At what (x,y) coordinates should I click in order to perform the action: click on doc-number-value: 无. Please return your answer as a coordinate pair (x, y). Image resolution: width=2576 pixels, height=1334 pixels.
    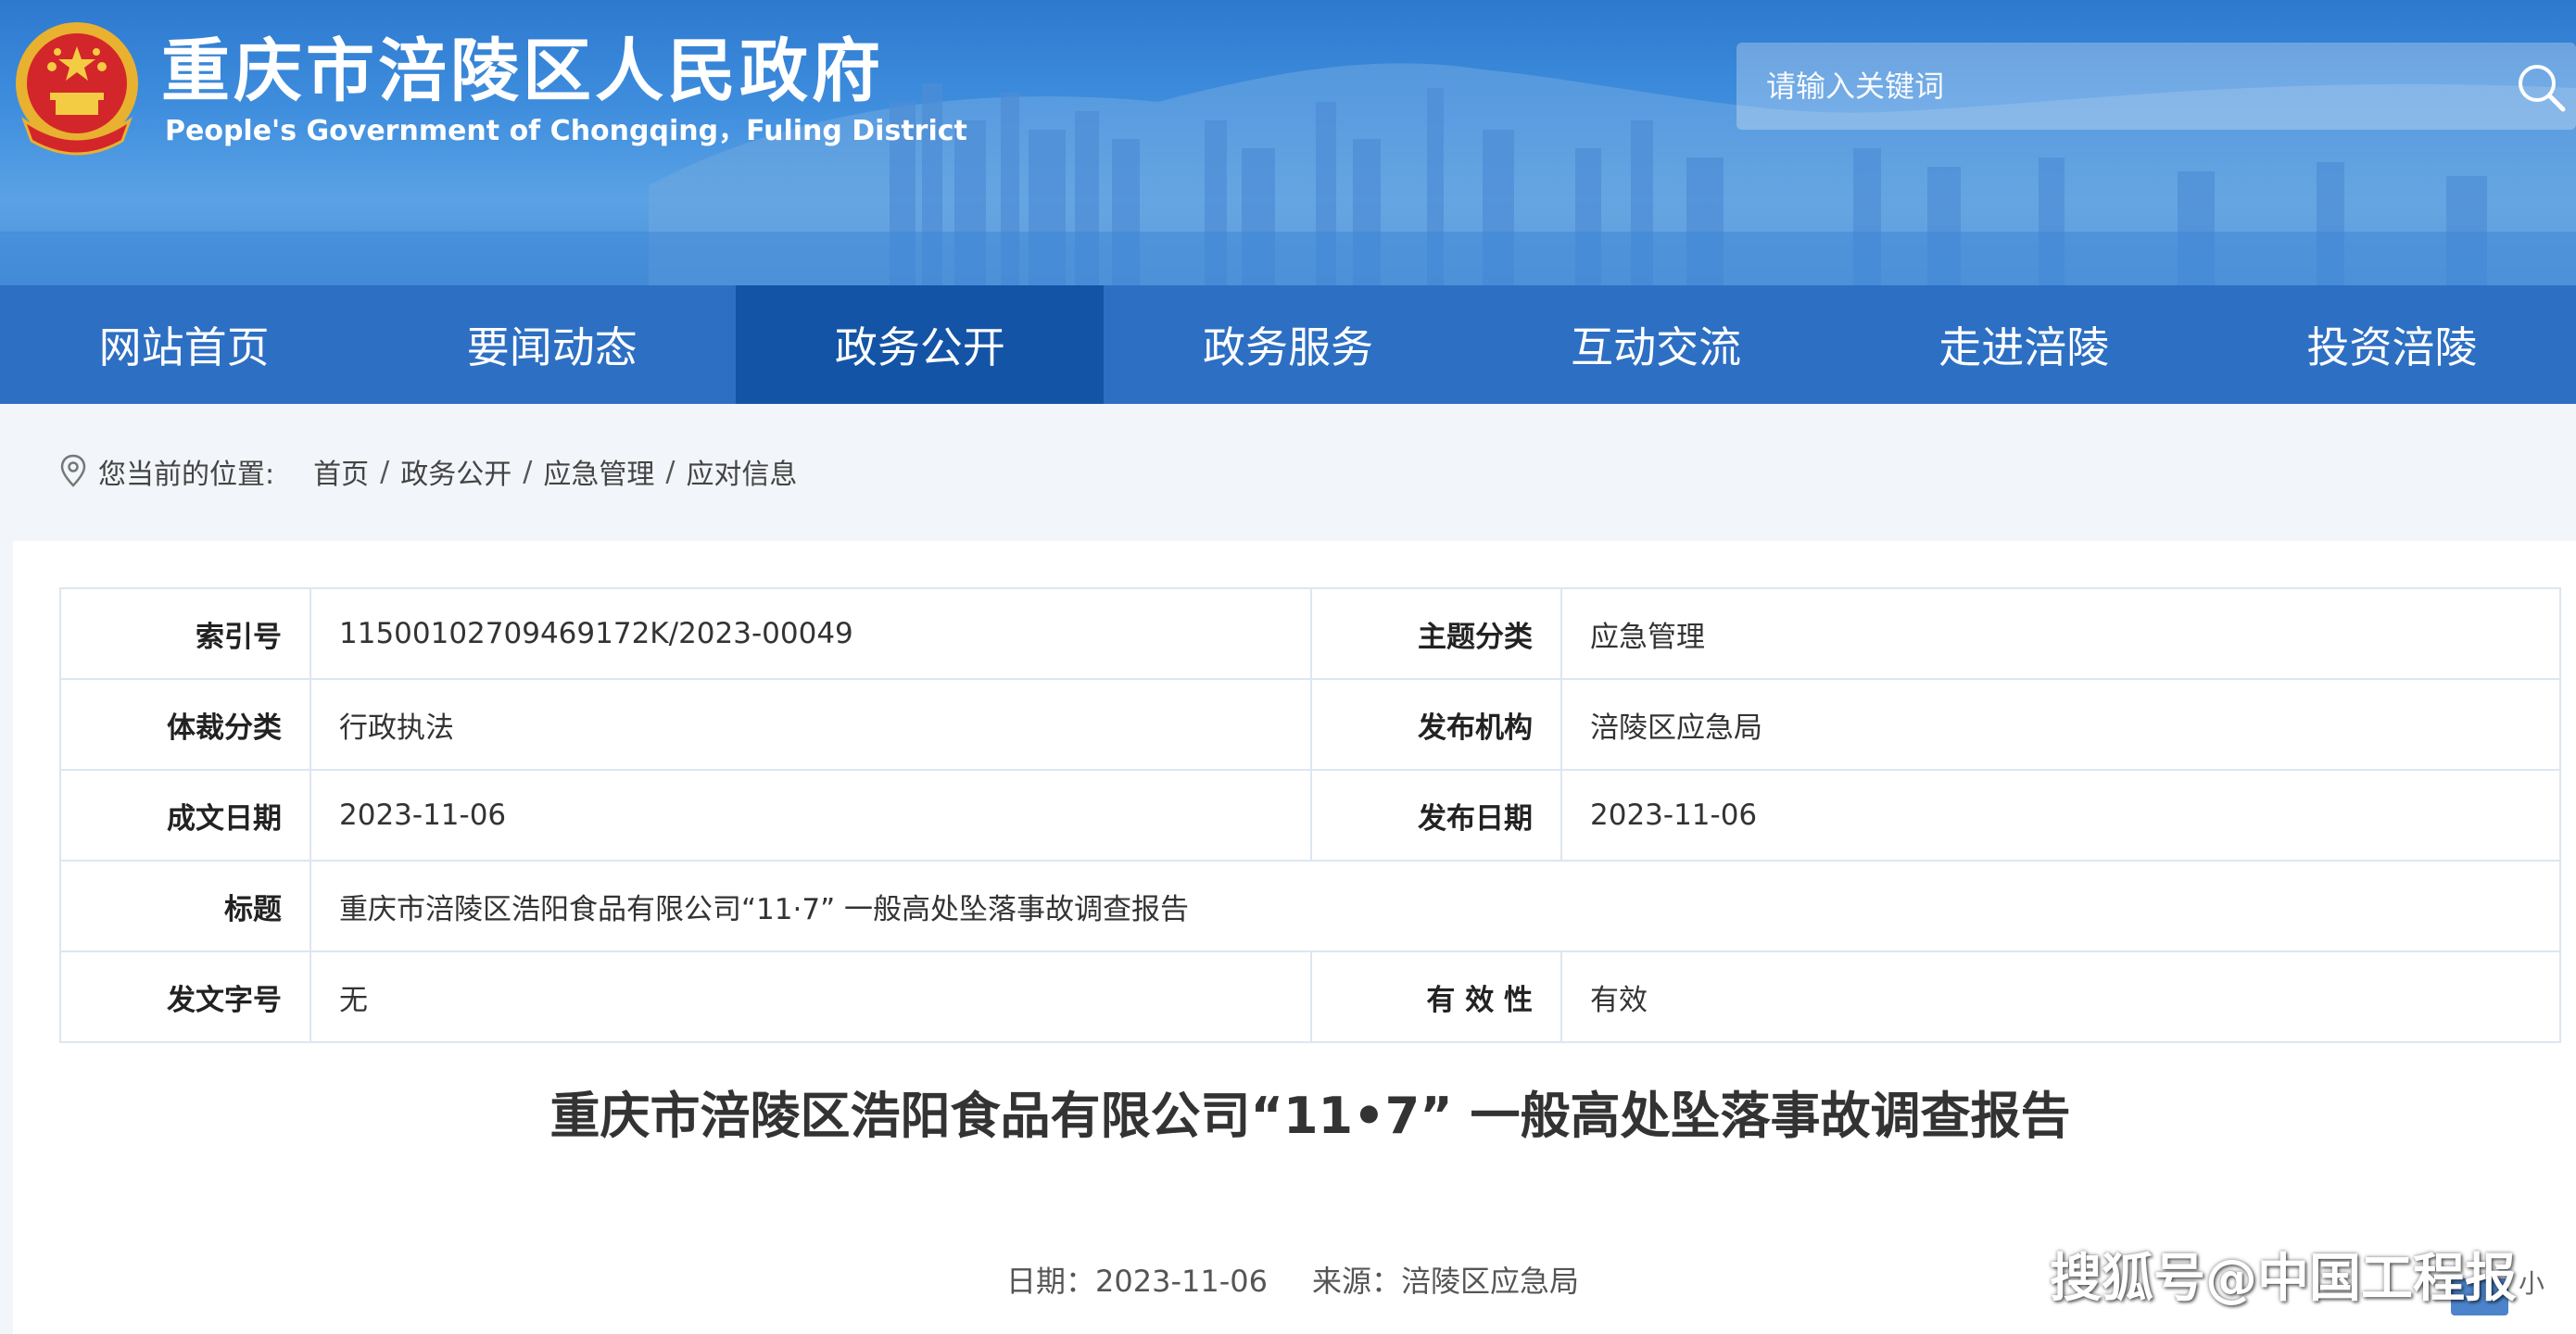
    Looking at the image, I should click on (810, 996).